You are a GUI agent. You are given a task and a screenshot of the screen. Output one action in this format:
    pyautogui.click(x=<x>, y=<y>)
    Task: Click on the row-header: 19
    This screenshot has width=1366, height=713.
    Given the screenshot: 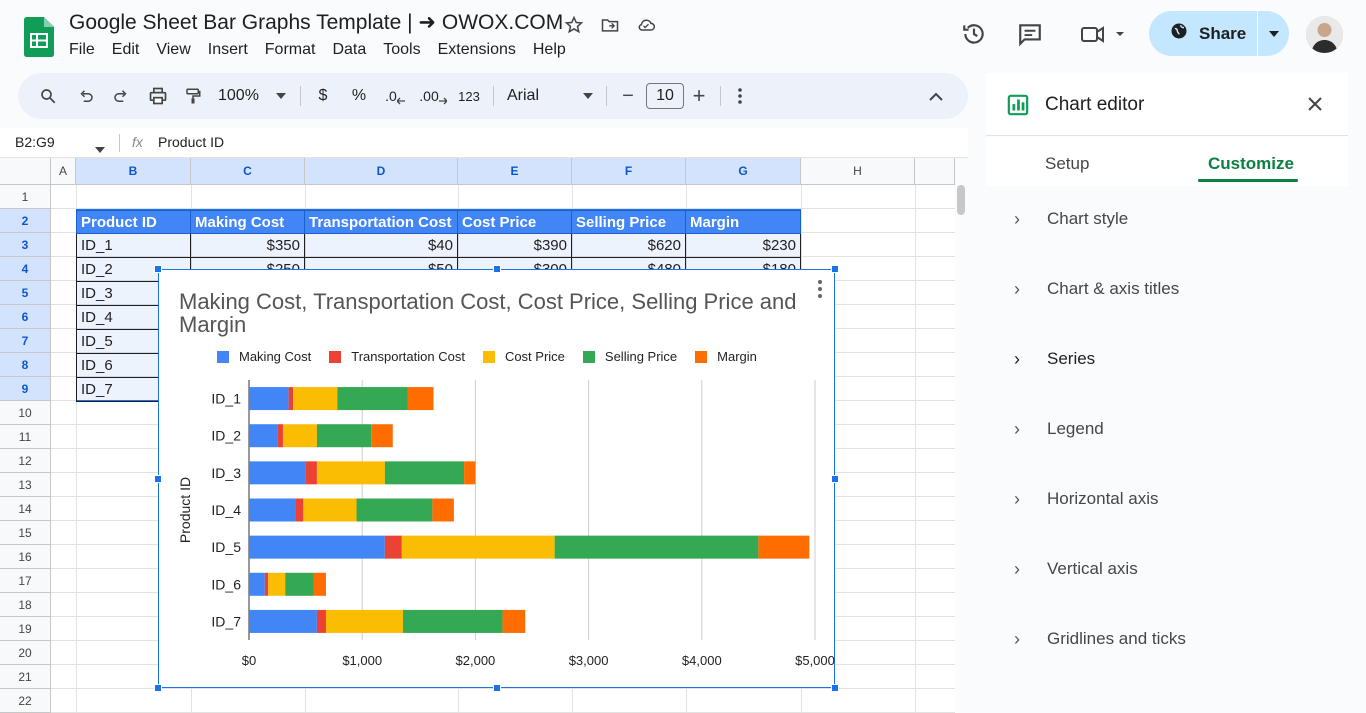 What is the action you would take?
    pyautogui.click(x=25, y=629)
    